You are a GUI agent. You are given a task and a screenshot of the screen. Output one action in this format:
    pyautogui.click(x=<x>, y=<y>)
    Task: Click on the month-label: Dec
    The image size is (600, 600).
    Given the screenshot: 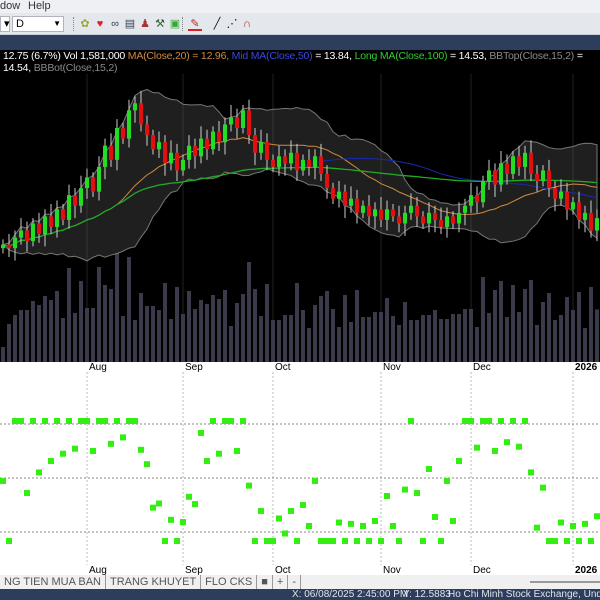 What is the action you would take?
    pyautogui.click(x=482, y=367)
    